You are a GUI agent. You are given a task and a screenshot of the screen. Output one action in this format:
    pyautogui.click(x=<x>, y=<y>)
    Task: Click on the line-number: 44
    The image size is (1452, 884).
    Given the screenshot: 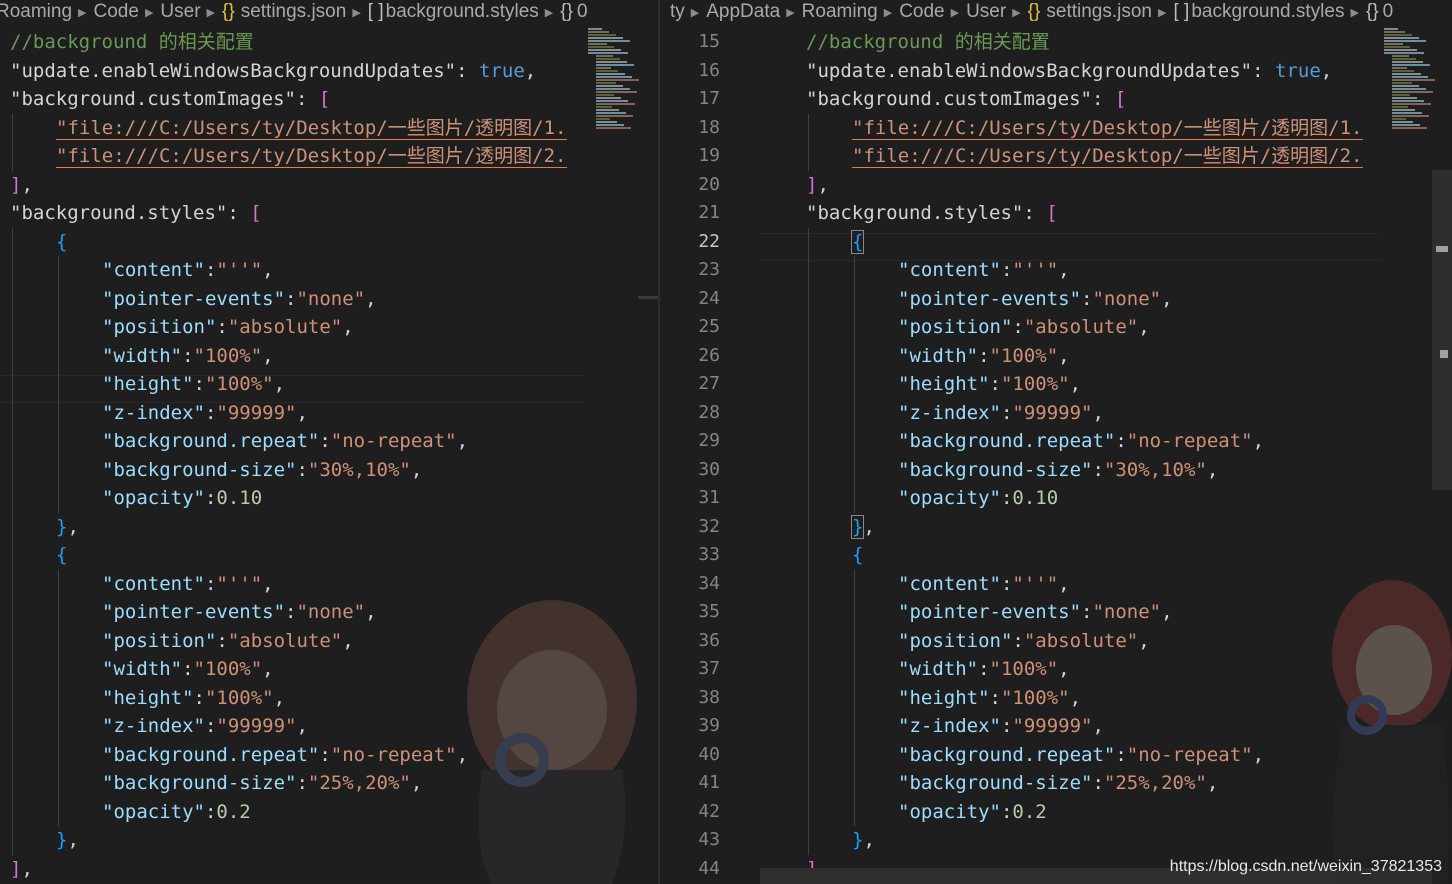 What is the action you would take?
    pyautogui.click(x=690, y=869)
    